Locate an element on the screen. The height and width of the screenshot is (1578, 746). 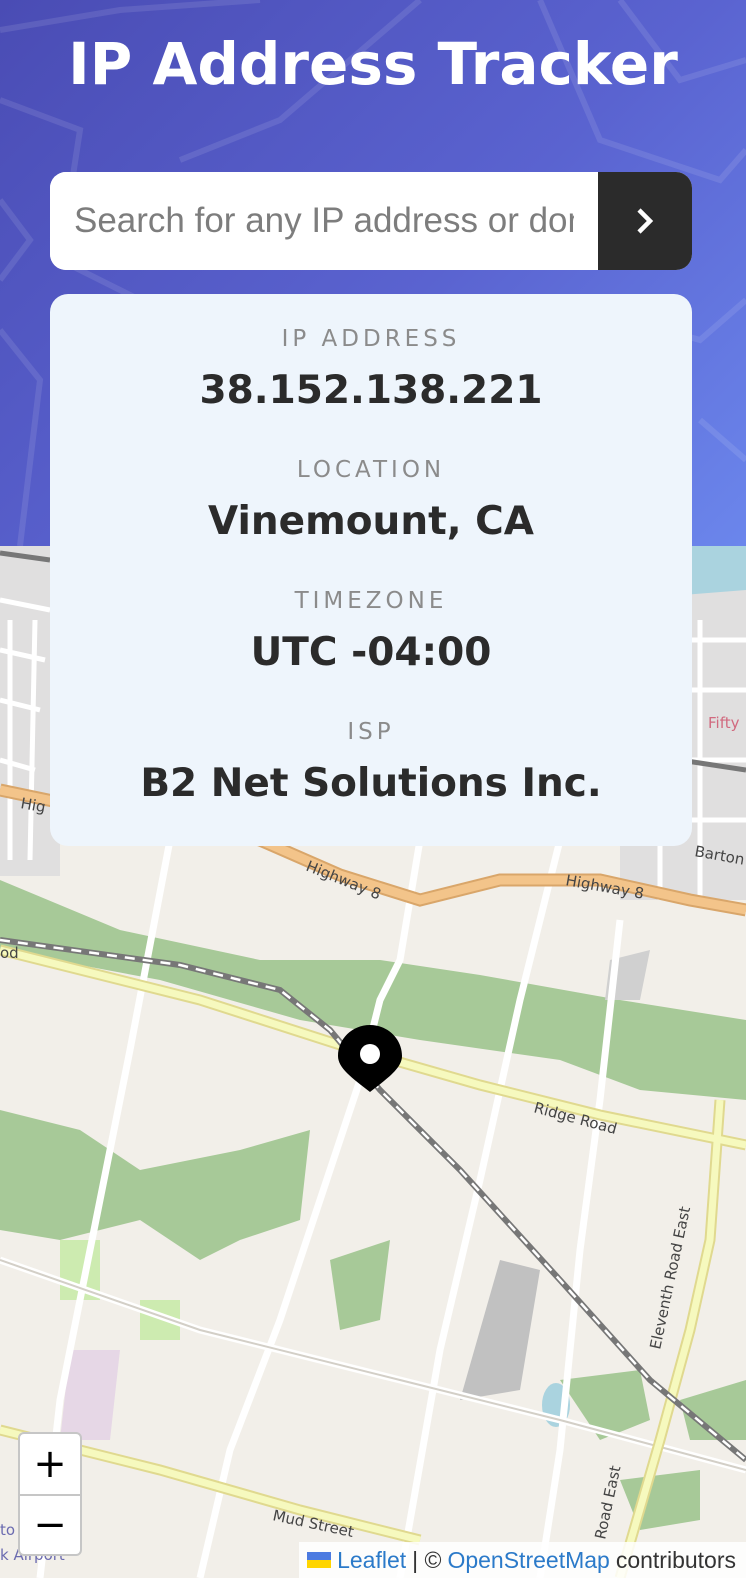
zoom-control: + − is located at coordinates (50, 1494).